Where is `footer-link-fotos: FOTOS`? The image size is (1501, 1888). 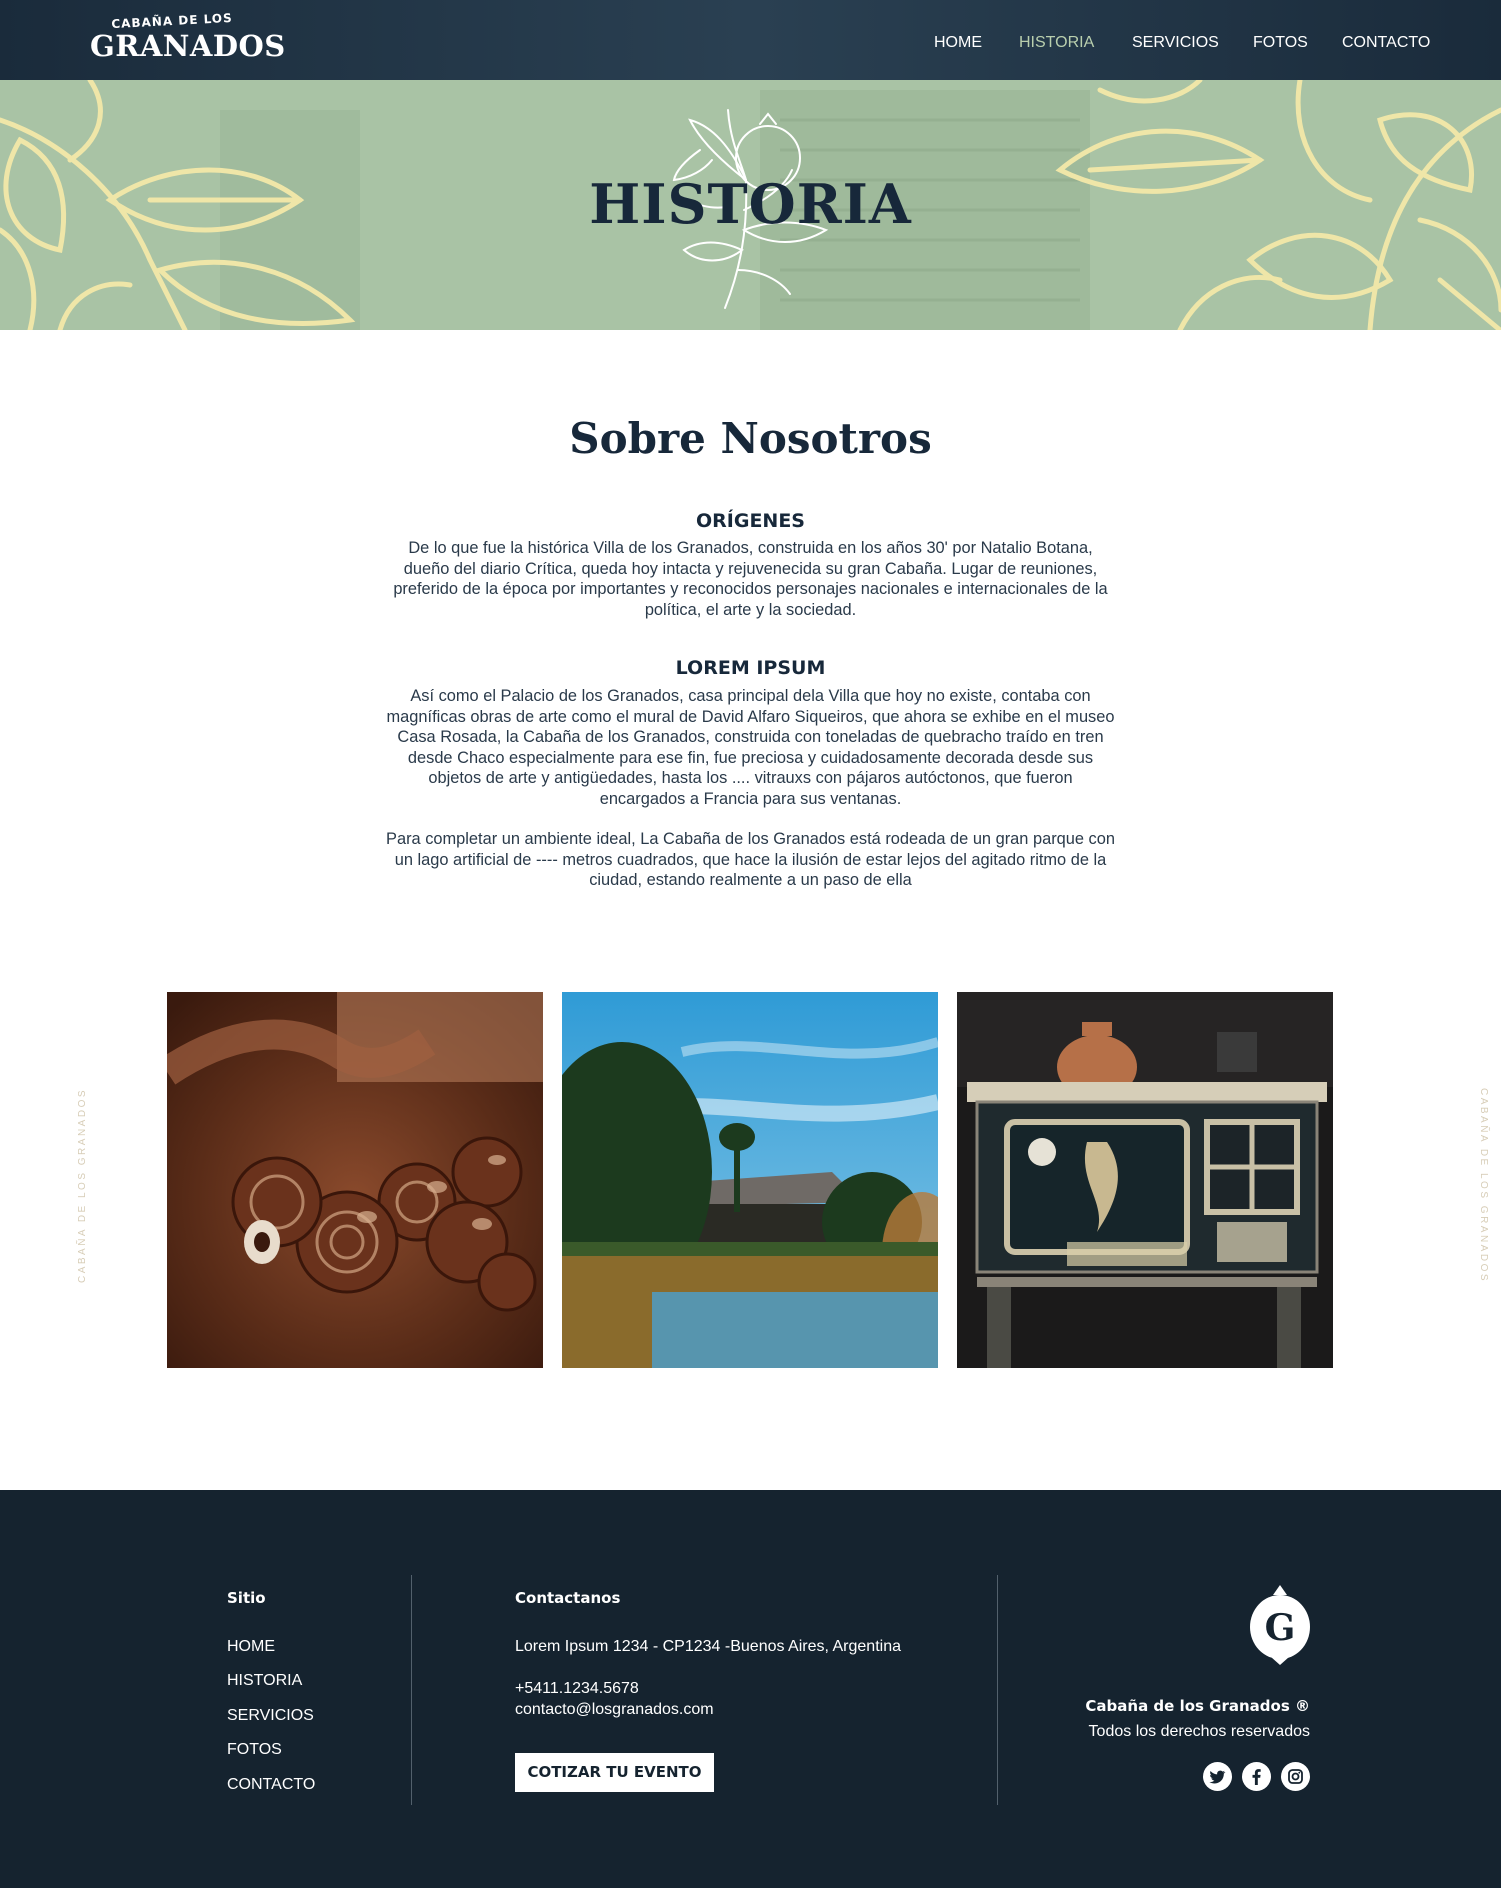
footer-link-fotos: FOTOS is located at coordinates (254, 1750).